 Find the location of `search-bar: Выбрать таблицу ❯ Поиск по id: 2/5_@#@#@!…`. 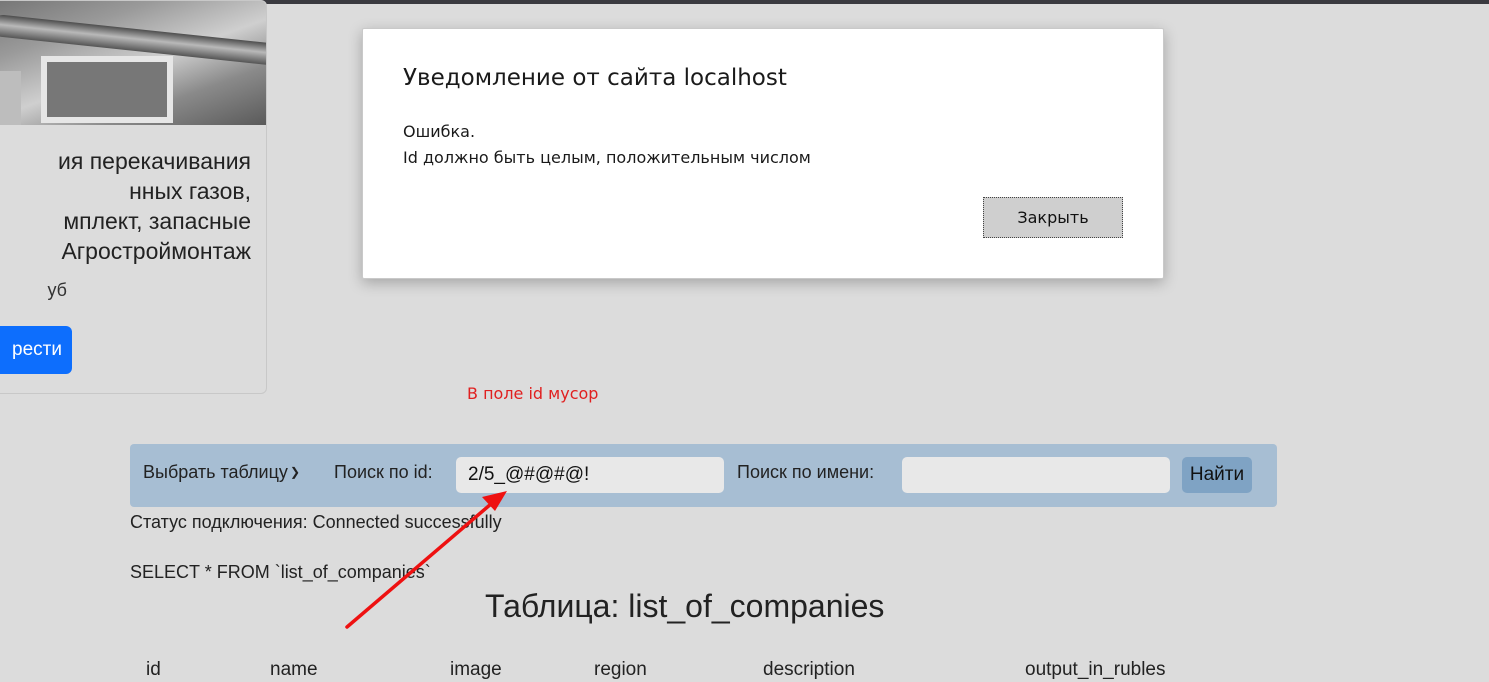

search-bar: Выбрать таблицу ❯ Поиск по id: 2/5_@#@#@!… is located at coordinates (703, 475).